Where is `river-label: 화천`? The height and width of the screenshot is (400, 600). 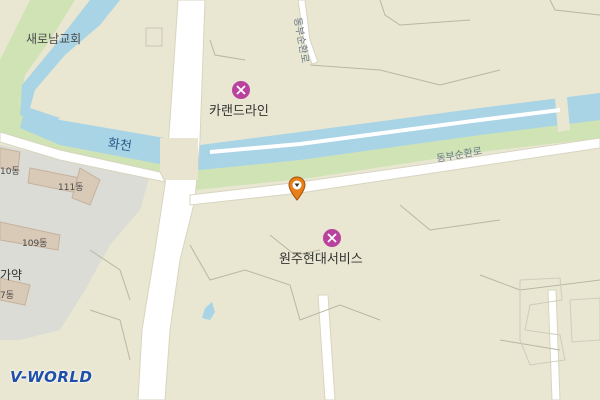
river-label: 화천 is located at coordinates (119, 145).